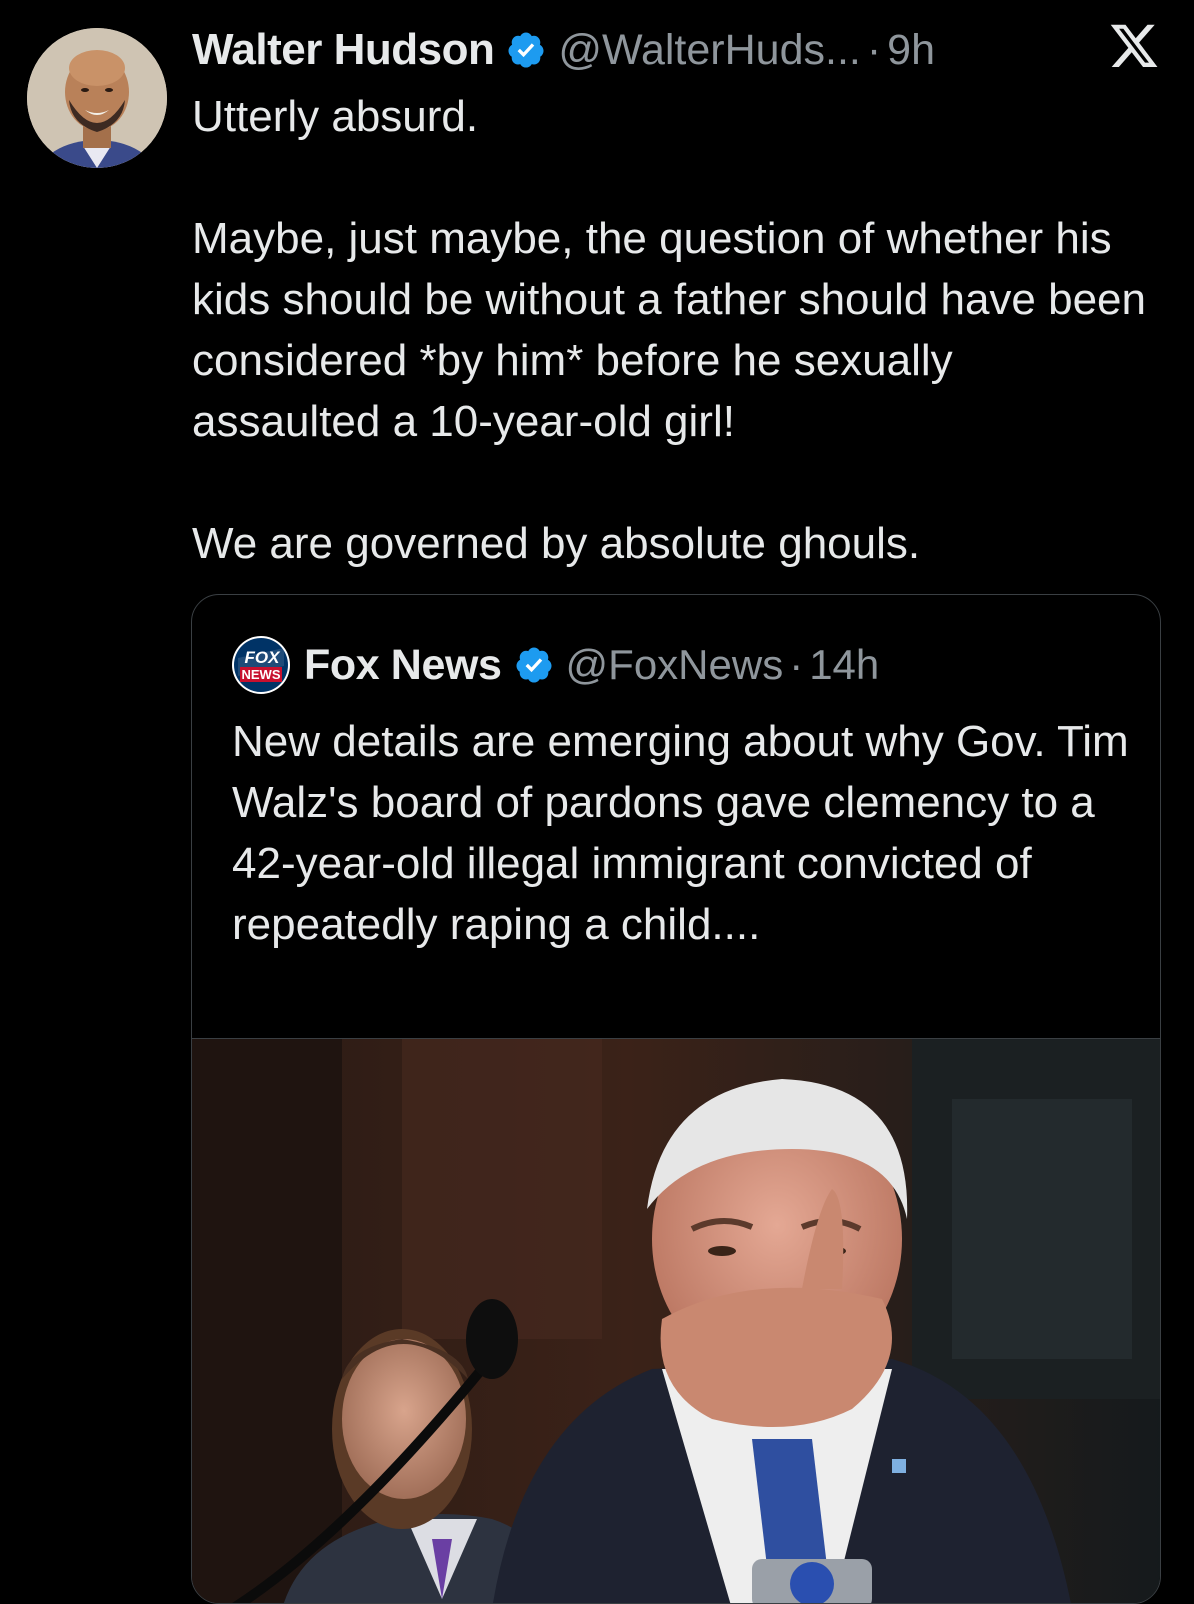 The height and width of the screenshot is (1604, 1194). Describe the element at coordinates (335, 116) in the screenshot. I see `tweet-text-paragraph: Utterly absurd.` at that location.